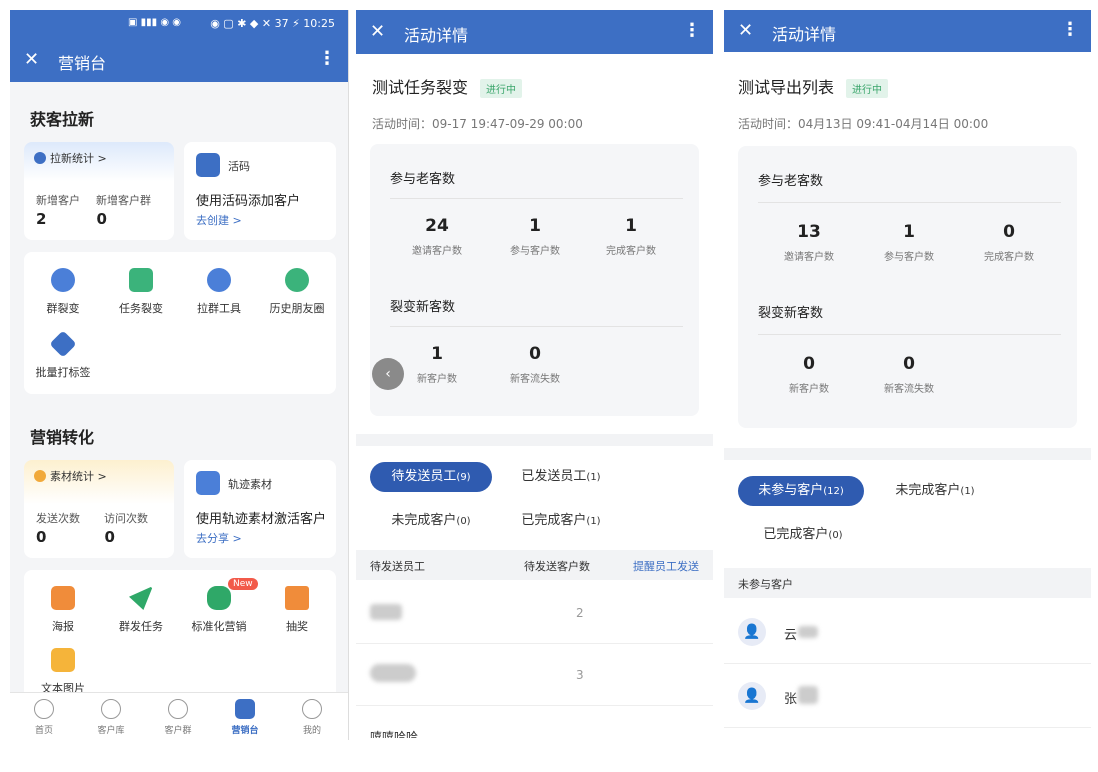  Describe the element at coordinates (534, 613) in the screenshot. I see `table-row: 2` at that location.